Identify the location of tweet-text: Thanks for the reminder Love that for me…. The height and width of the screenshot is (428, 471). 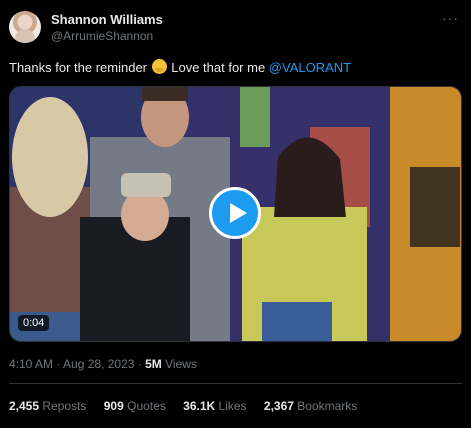
(180, 67).